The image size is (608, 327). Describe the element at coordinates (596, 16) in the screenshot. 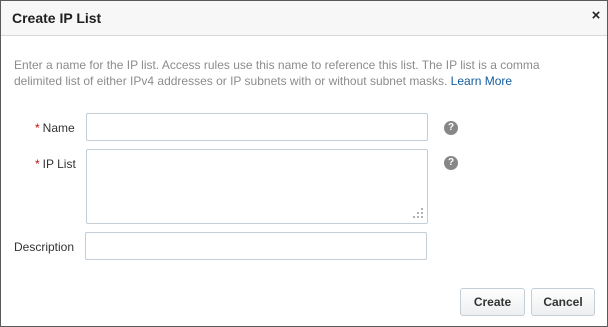

I see `close-icon: ×` at that location.